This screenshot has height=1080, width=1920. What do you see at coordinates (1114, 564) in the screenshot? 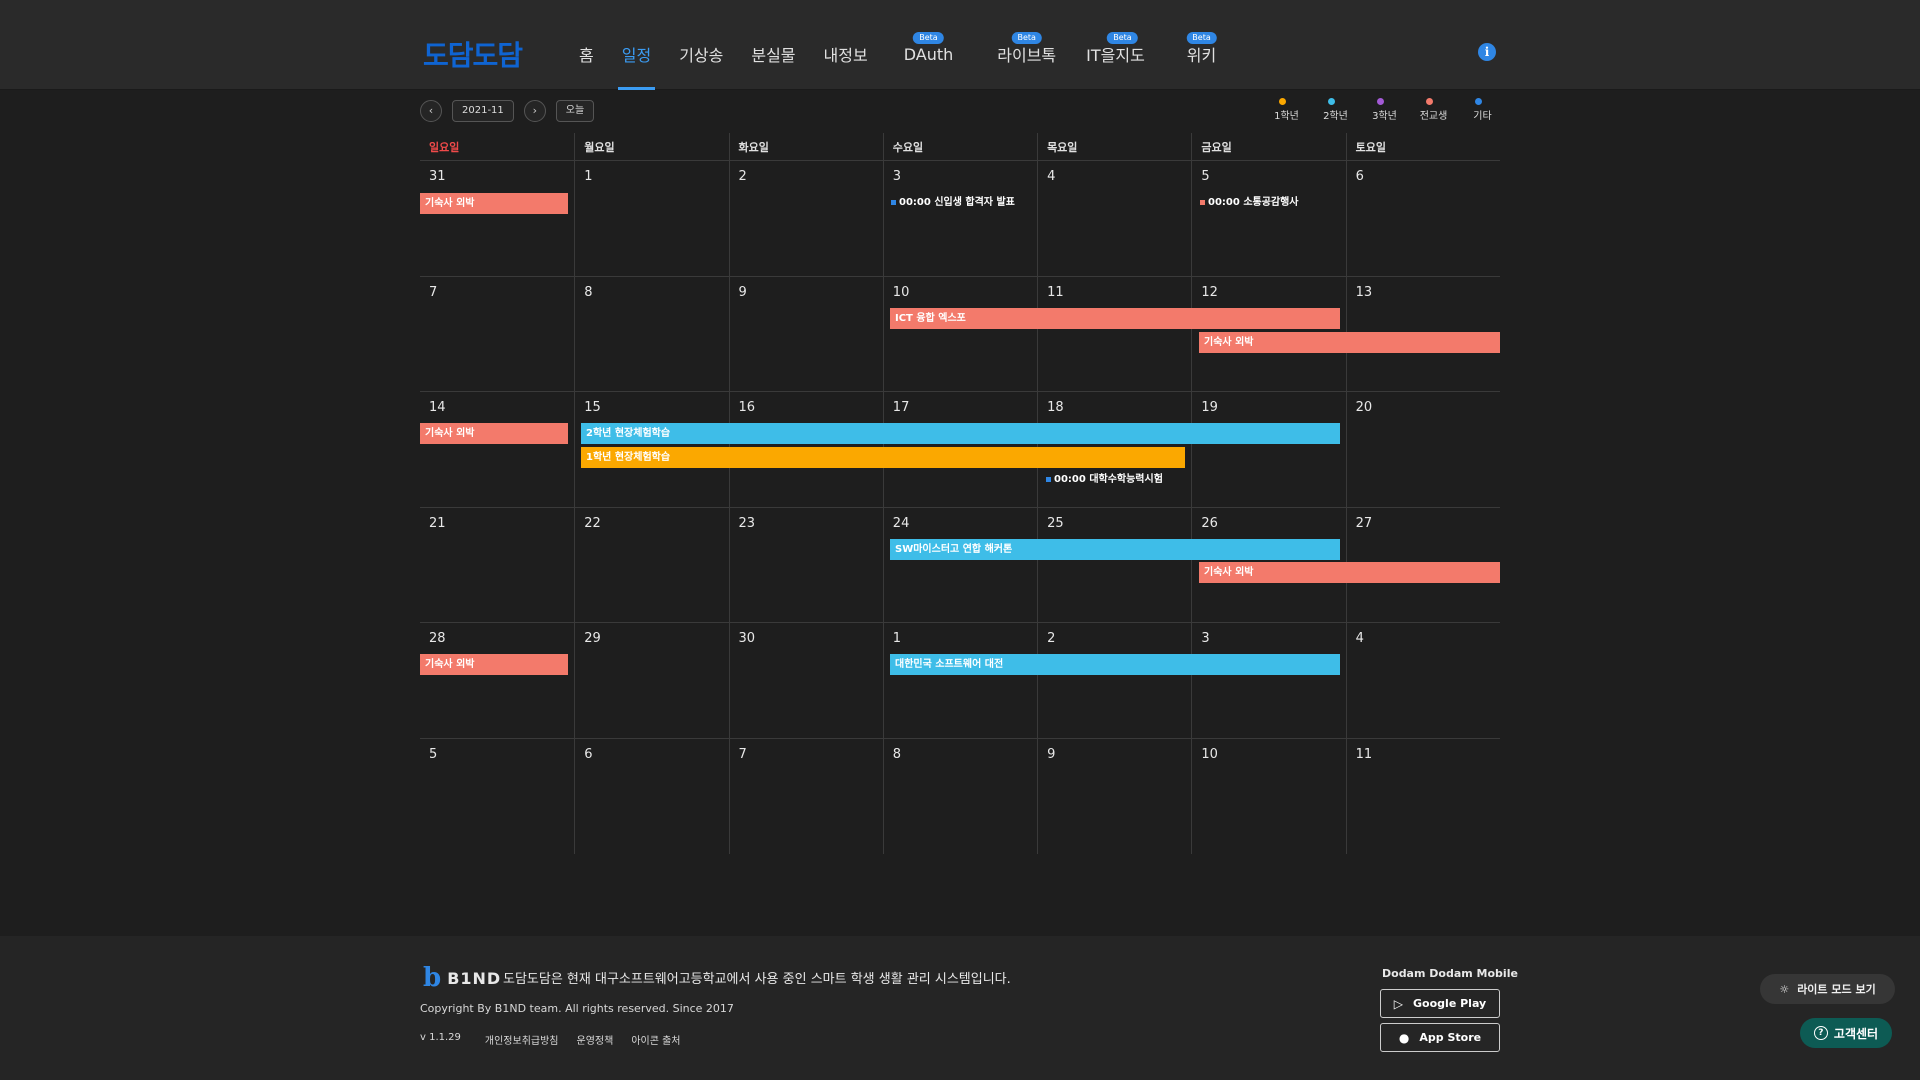
I see `day-cell: 25` at bounding box center [1114, 564].